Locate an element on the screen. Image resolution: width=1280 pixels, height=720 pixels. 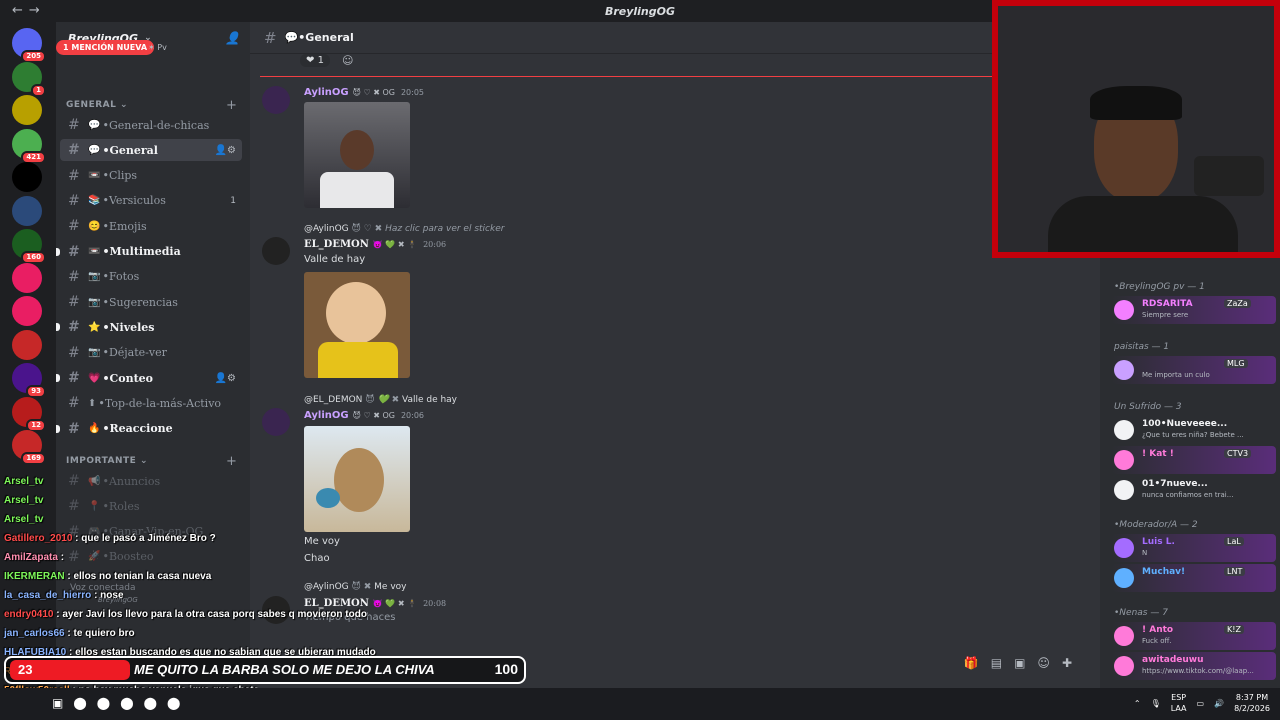
server-icon: 93 is located at coordinates (29, 380).